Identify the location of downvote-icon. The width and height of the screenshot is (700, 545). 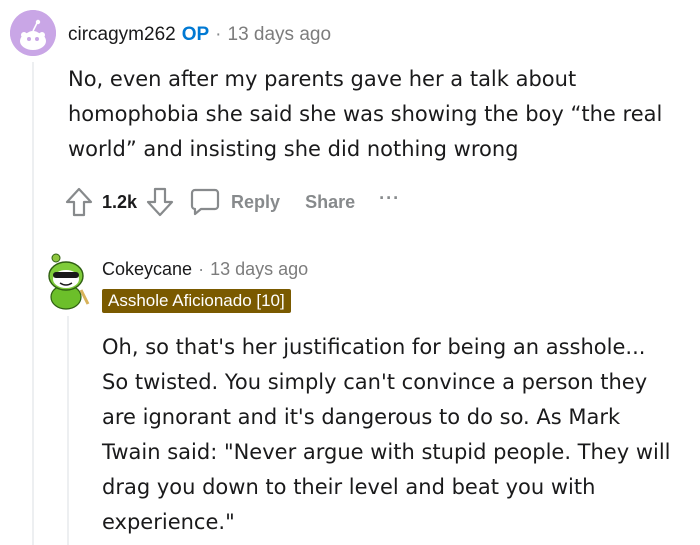
(160, 202).